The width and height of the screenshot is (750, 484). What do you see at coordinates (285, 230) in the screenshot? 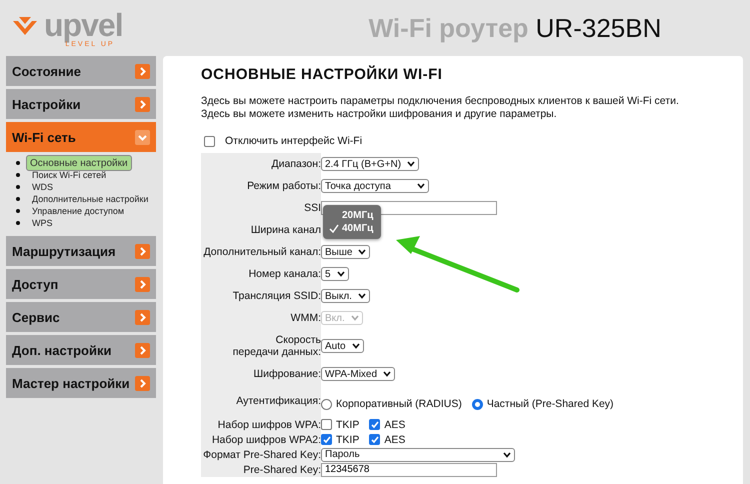
I see `field-label: Ширина канал` at bounding box center [285, 230].